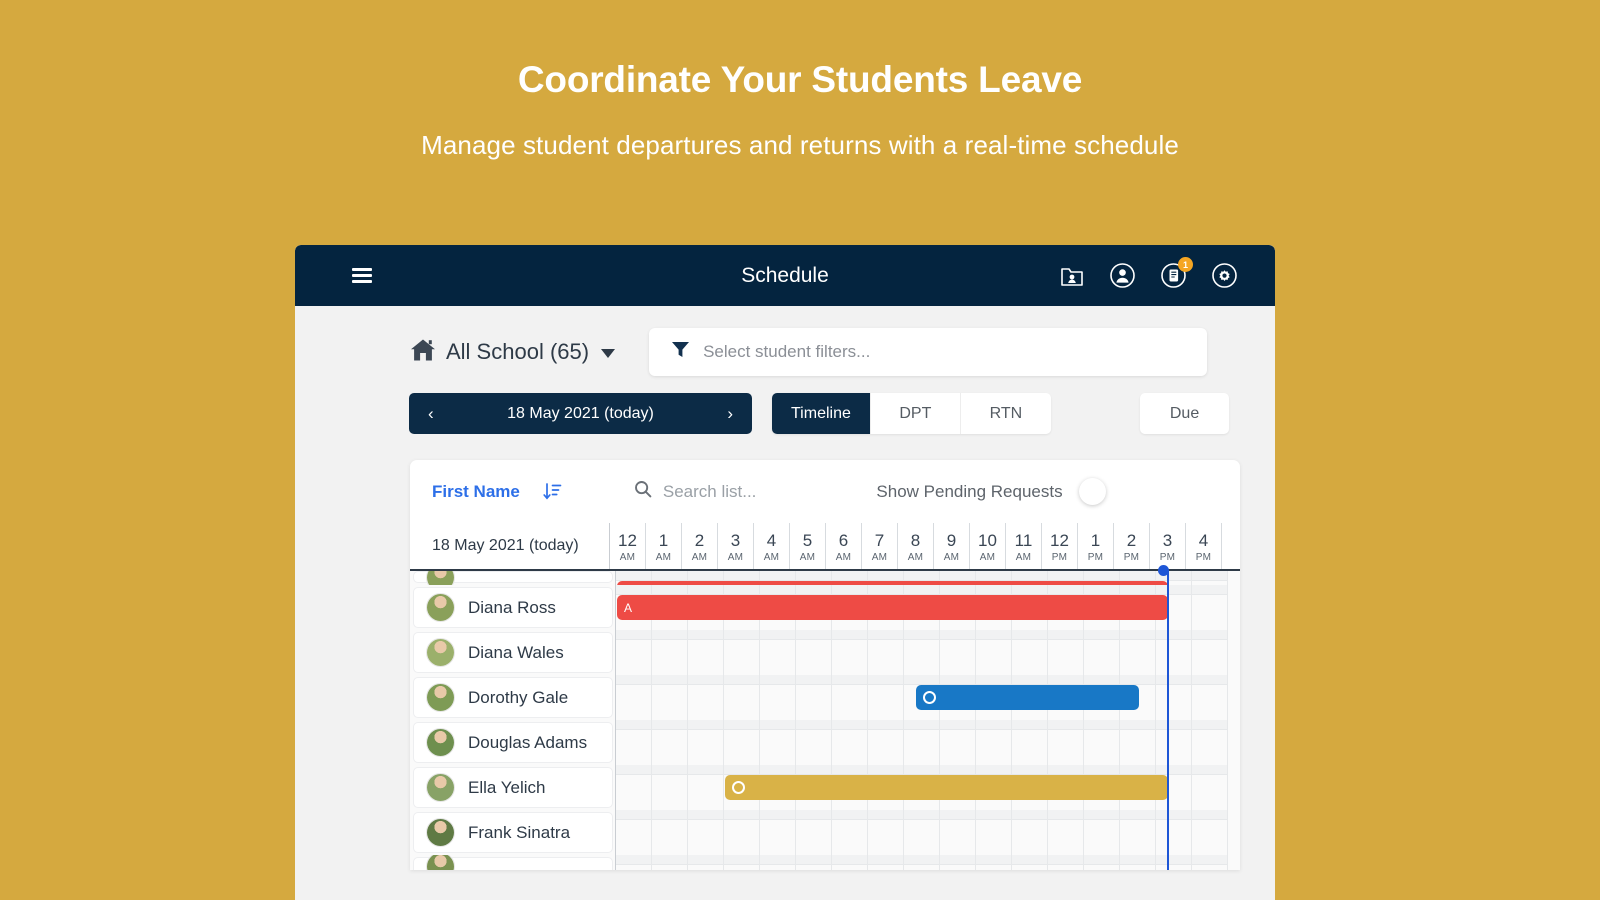 This screenshot has height=900, width=1600. Describe the element at coordinates (580, 413) in the screenshot. I see `date-navigator: ‹ 18 May 2021 (today) ›` at that location.